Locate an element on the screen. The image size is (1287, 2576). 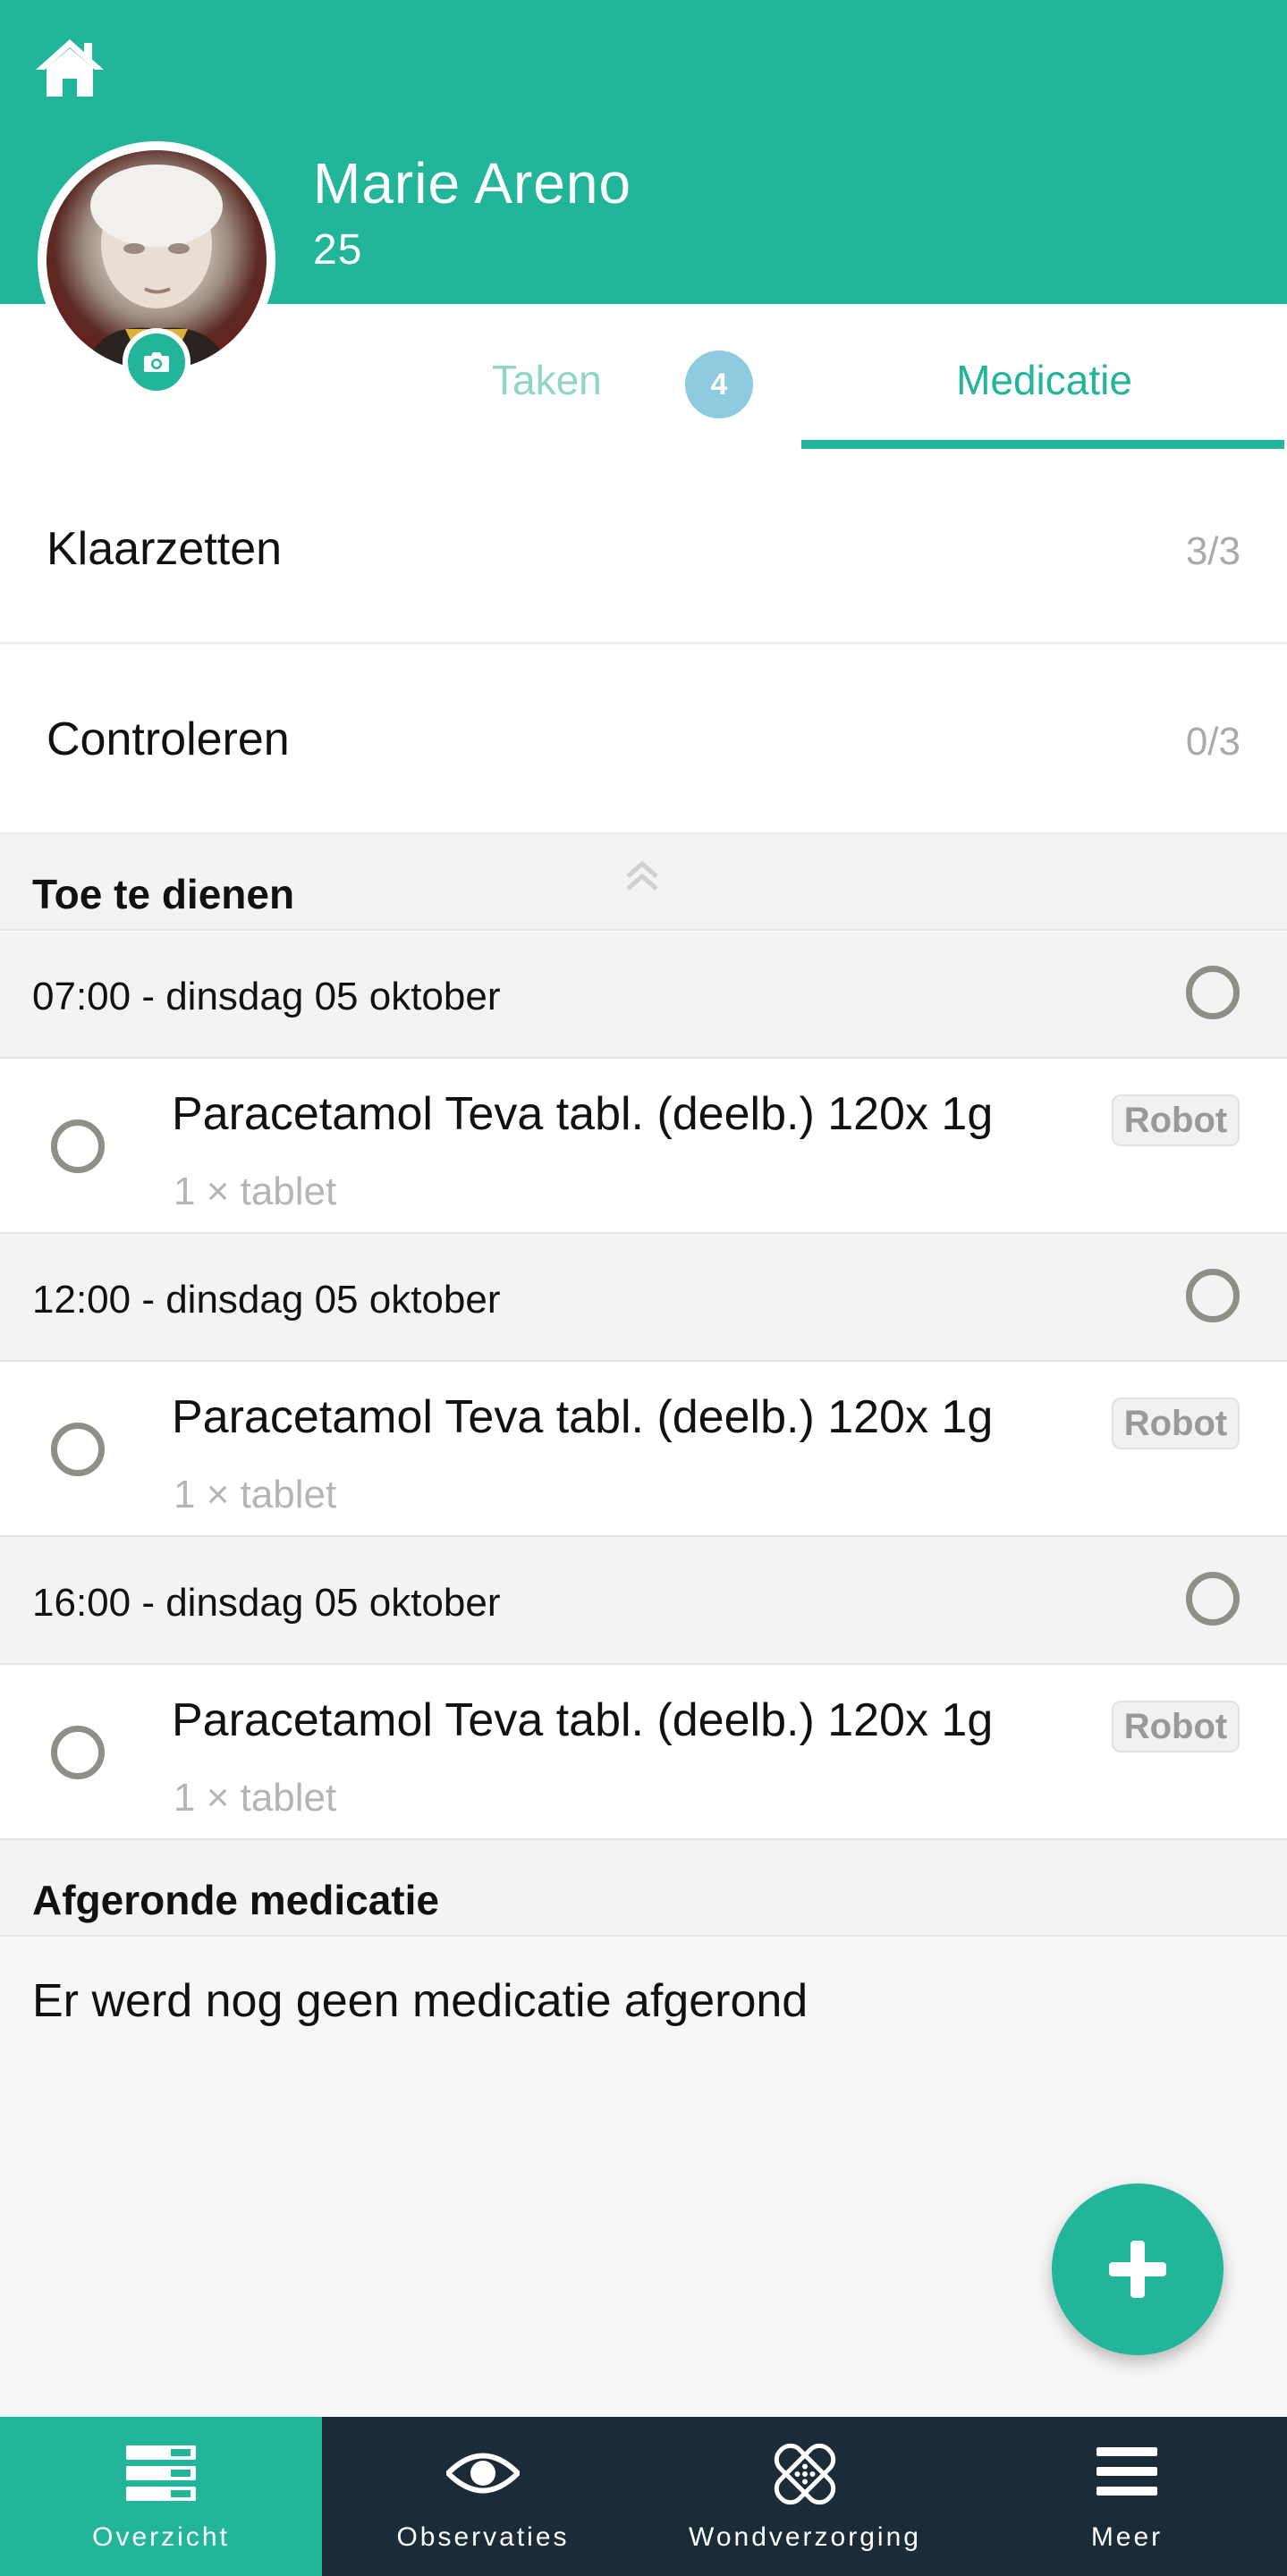
tab-taken: Taken 4 is located at coordinates (599, 375).